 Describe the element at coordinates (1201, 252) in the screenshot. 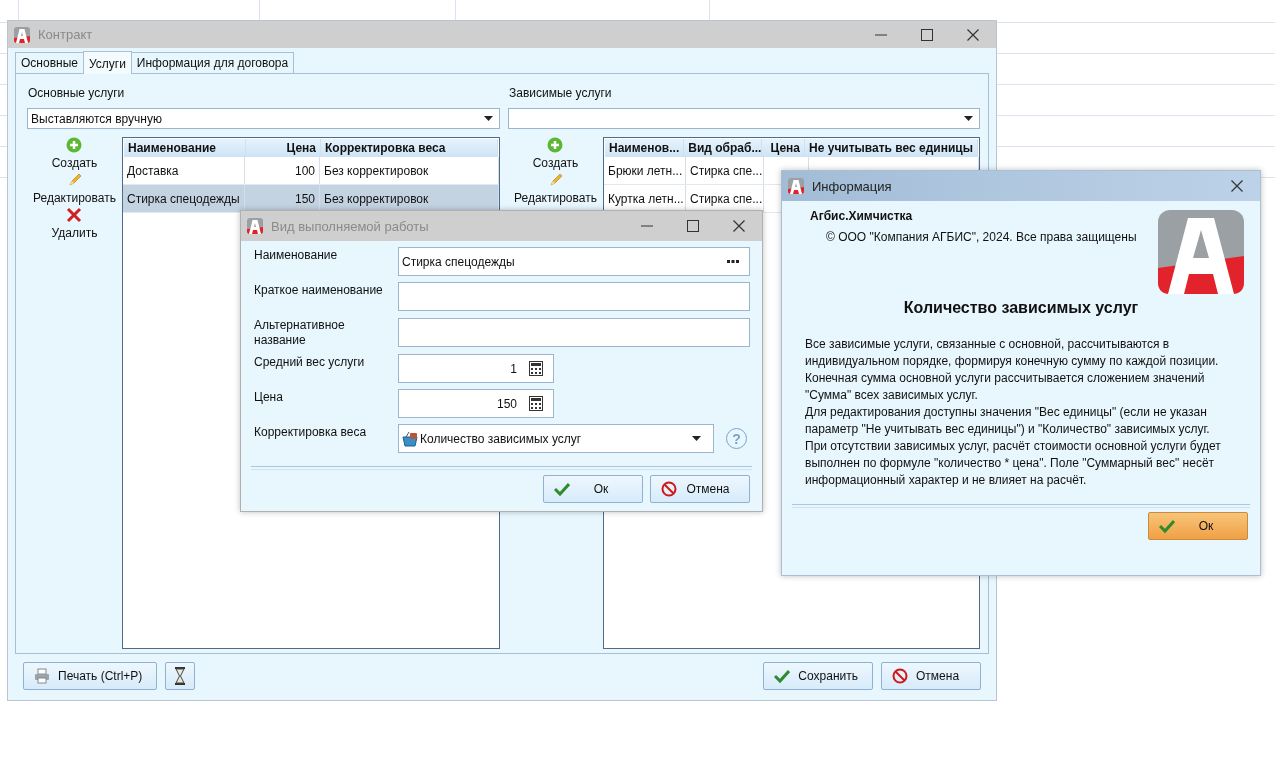

I see `logo-icon` at that location.